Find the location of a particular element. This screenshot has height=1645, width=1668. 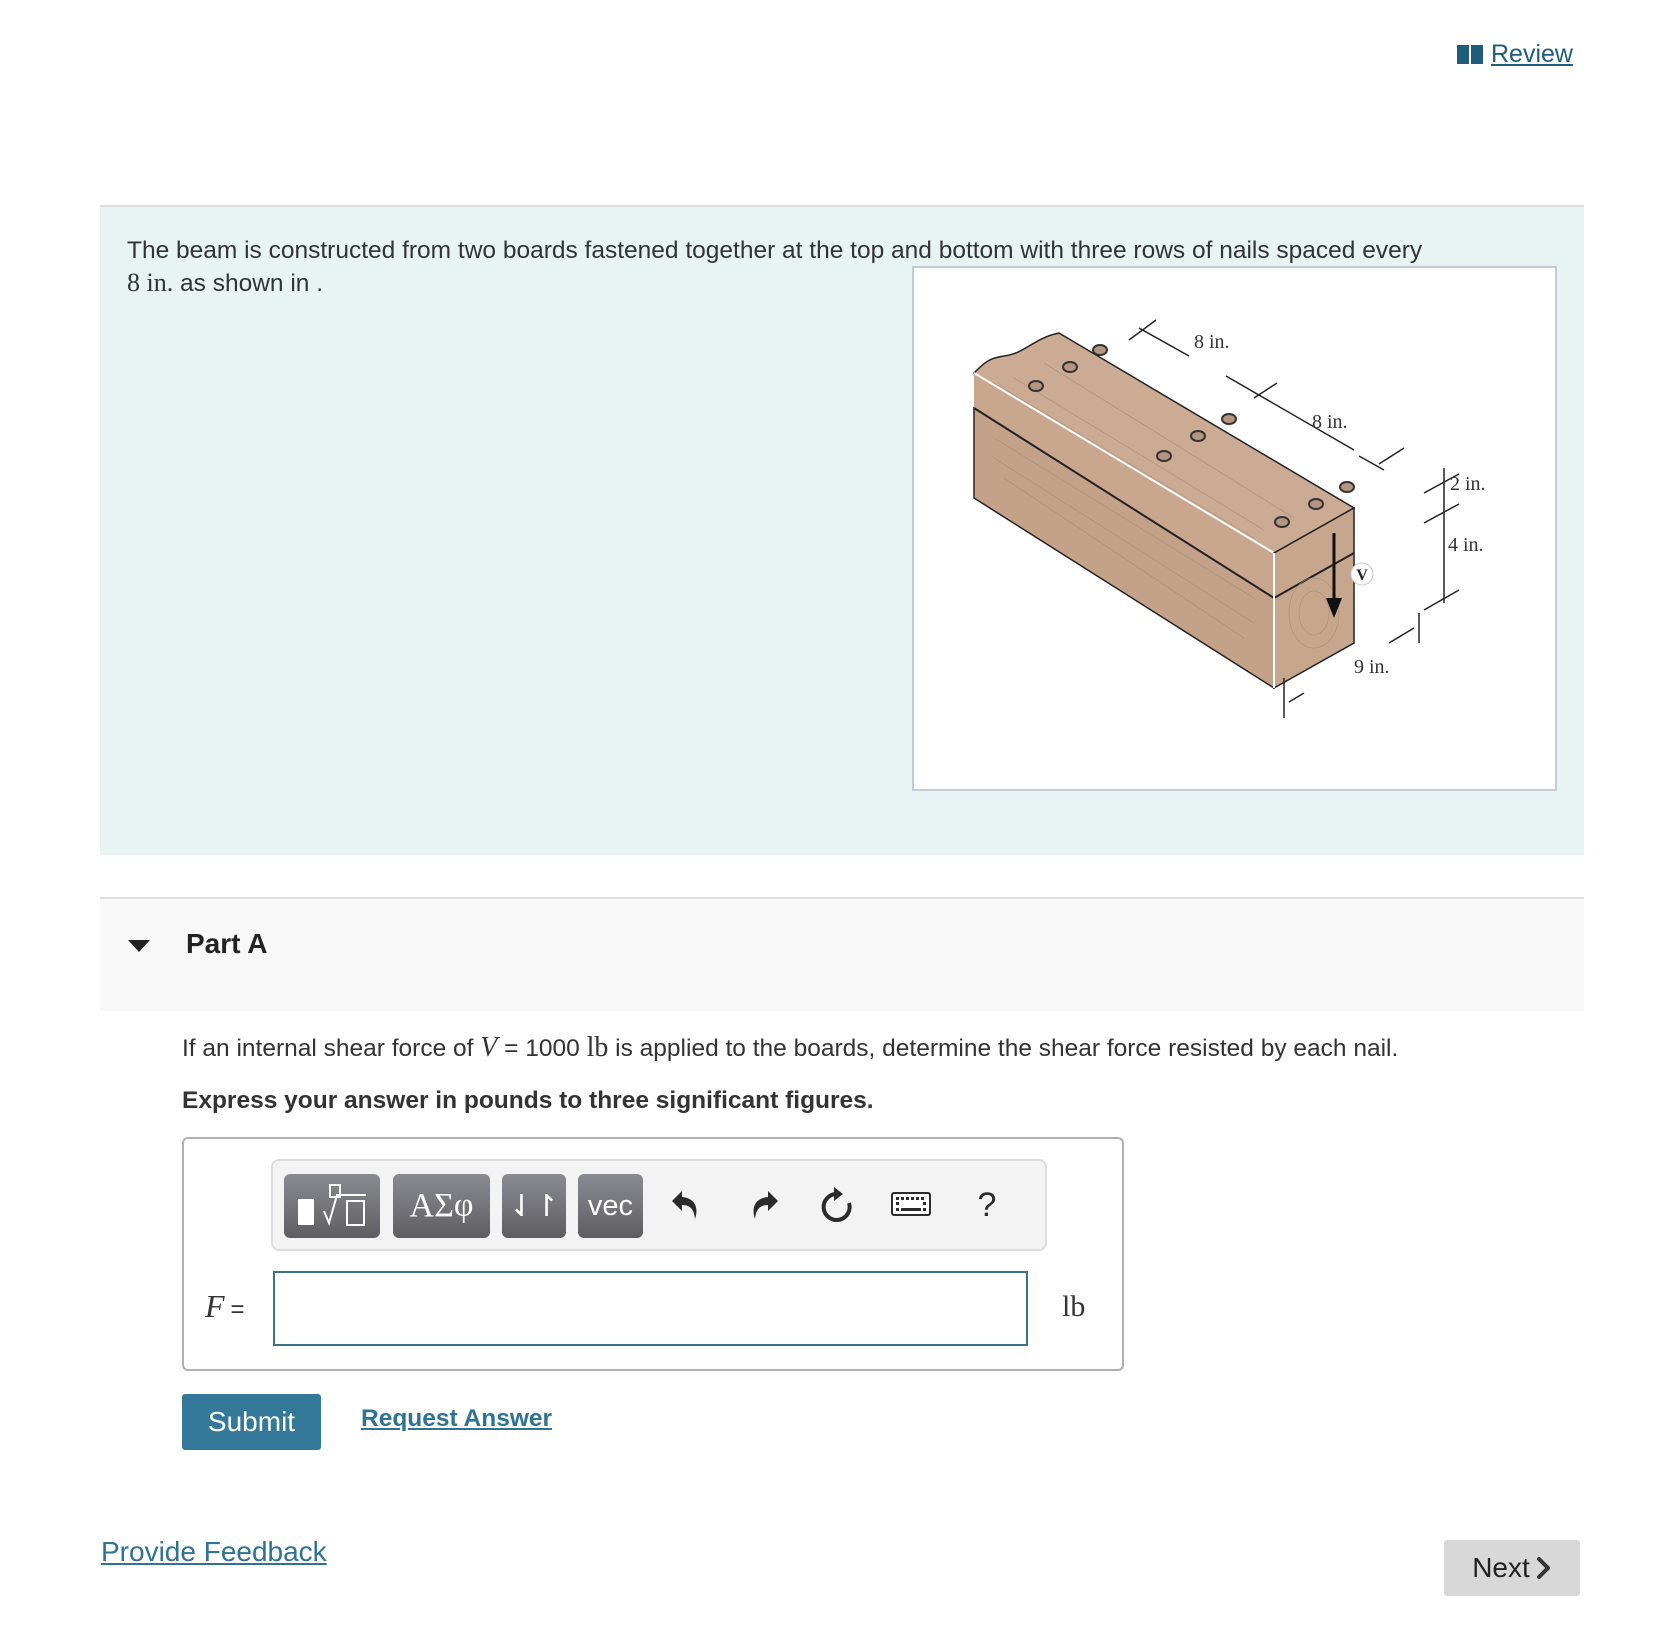

beam-figure: V 8 in. 8 in. 2 in. 4 in. 9 in. is located at coordinates (1234, 528).